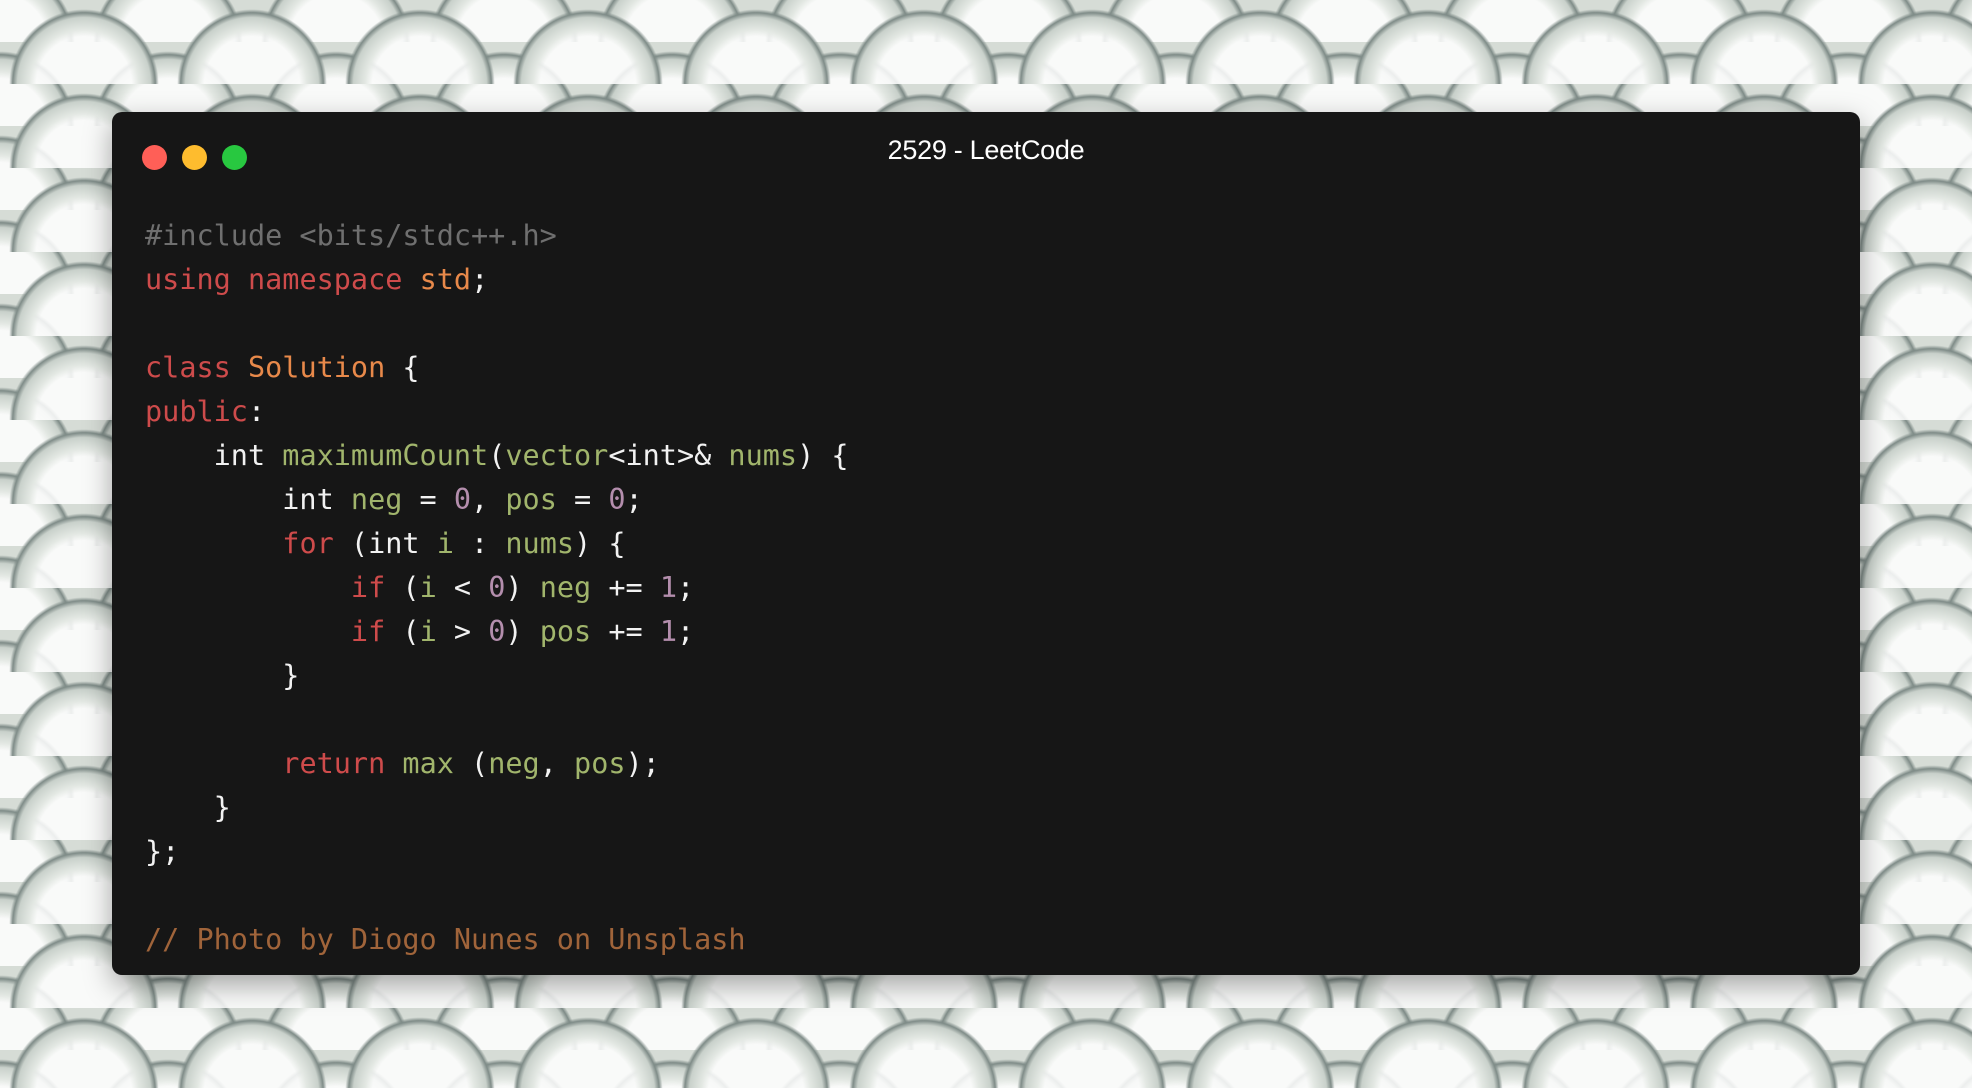  I want to click on code-token: #include <bits/stdc++.h>, so click(351, 235).